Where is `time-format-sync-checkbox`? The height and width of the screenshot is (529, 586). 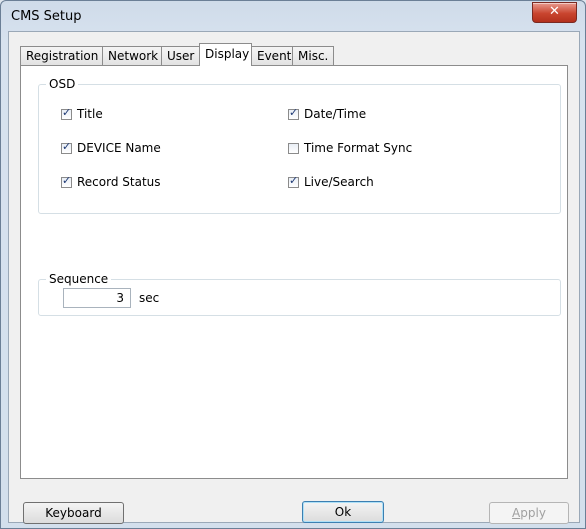 time-format-sync-checkbox is located at coordinates (293, 148).